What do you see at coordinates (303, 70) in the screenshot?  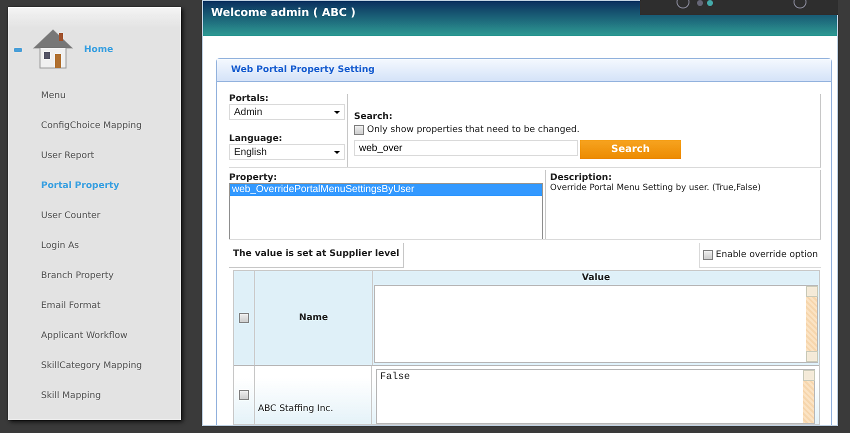 I see `panel-title: Web Portal Property Setting` at bounding box center [303, 70].